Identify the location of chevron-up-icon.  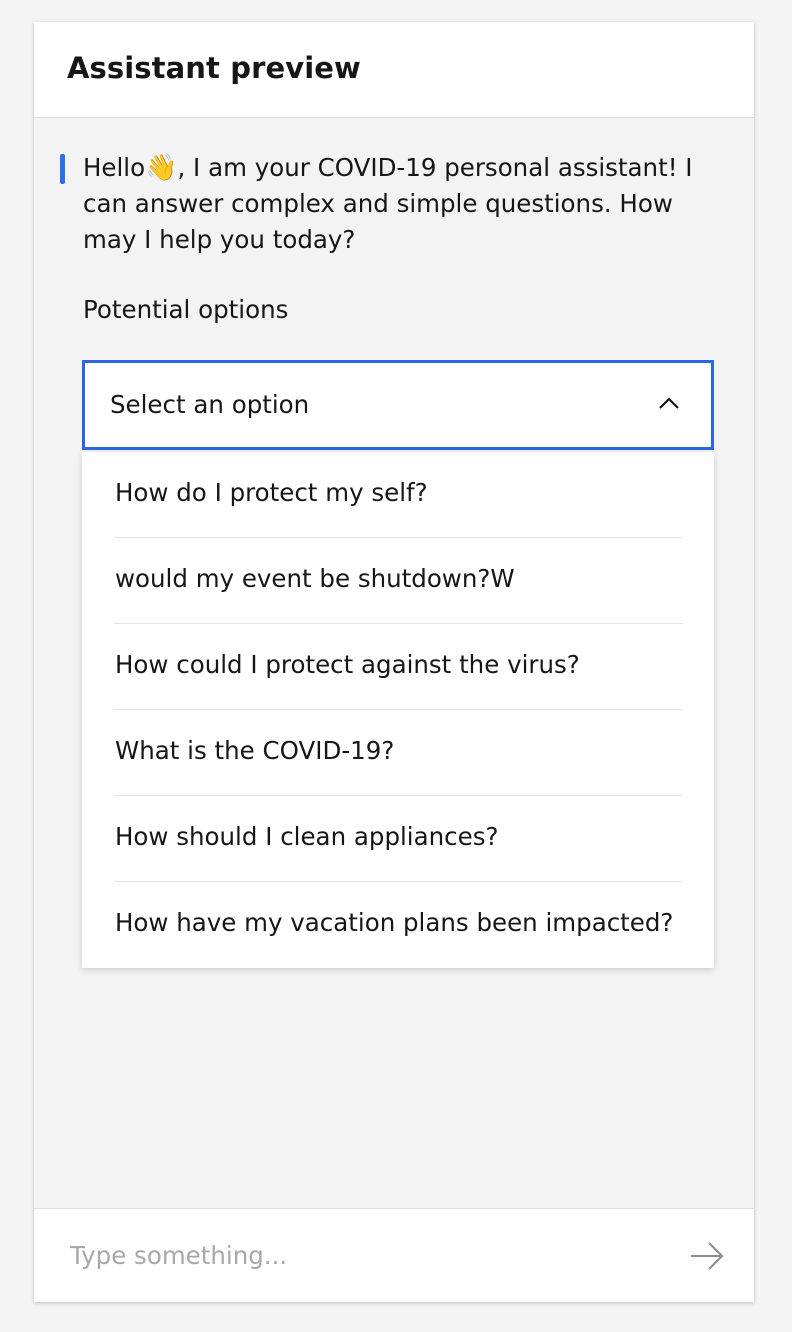
(669, 403).